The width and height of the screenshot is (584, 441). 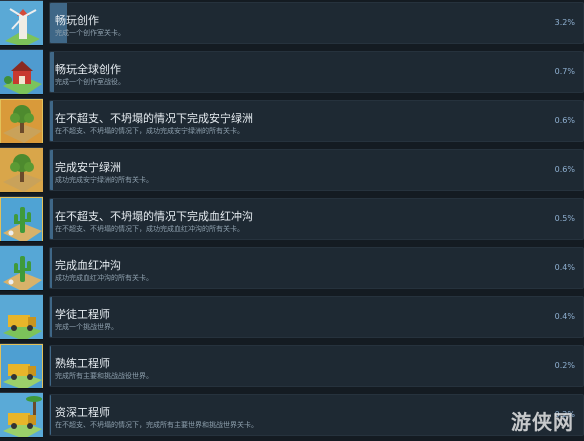 I want to click on unlock-percentage: 0.5%, so click(x=564, y=218).